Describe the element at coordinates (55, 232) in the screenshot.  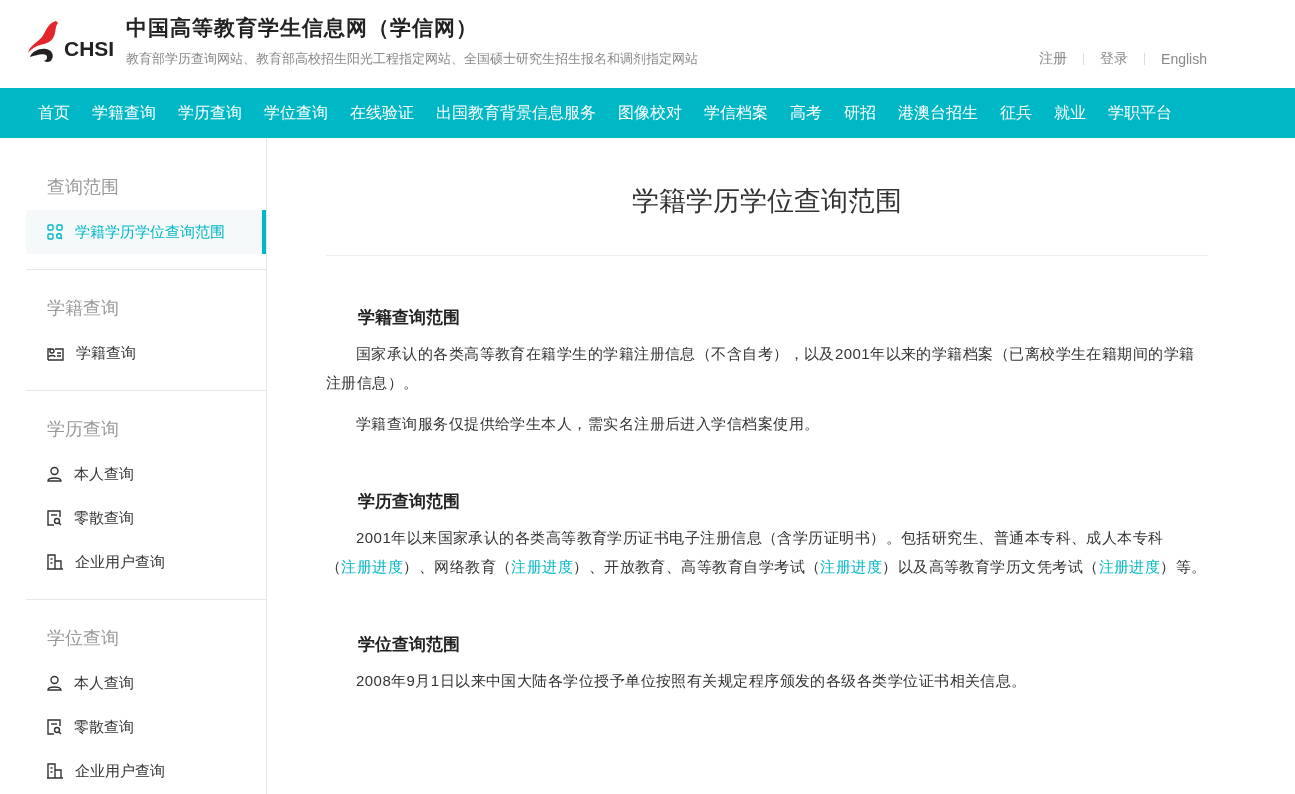
I see `grid-search-icon` at that location.